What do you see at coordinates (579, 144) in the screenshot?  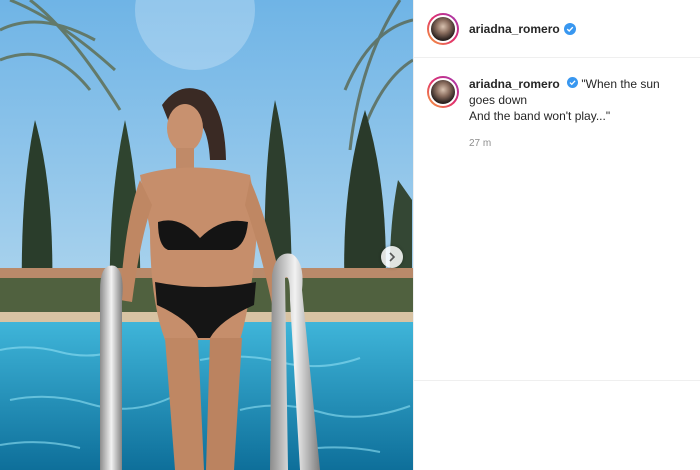 I see `post-timestamp: 27 m` at bounding box center [579, 144].